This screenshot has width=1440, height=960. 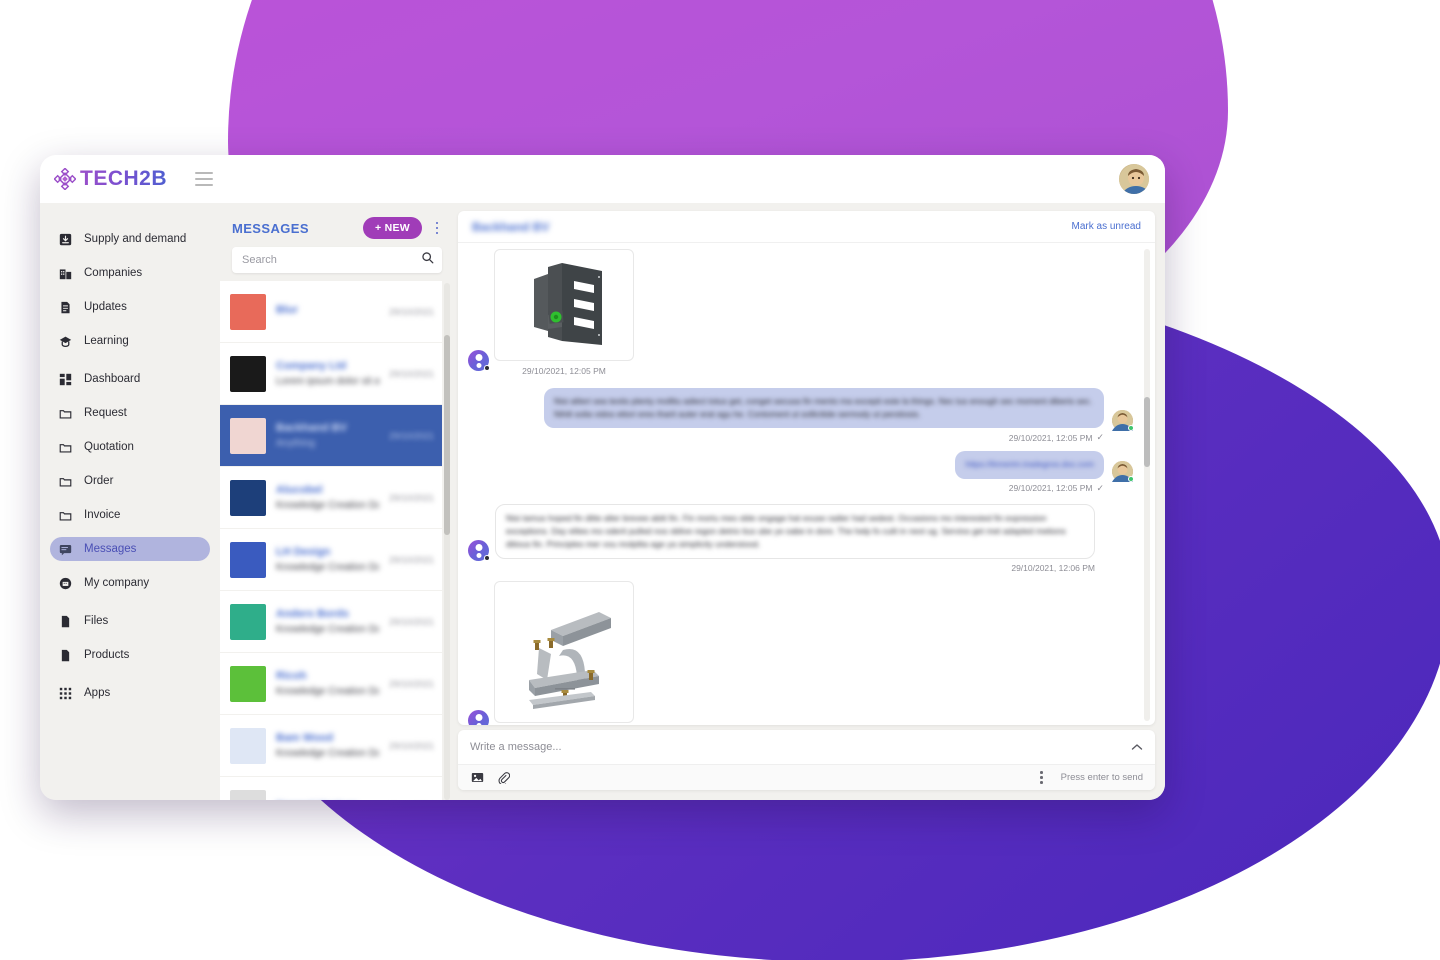 I want to click on chevron-up-icon, so click(x=1137, y=747).